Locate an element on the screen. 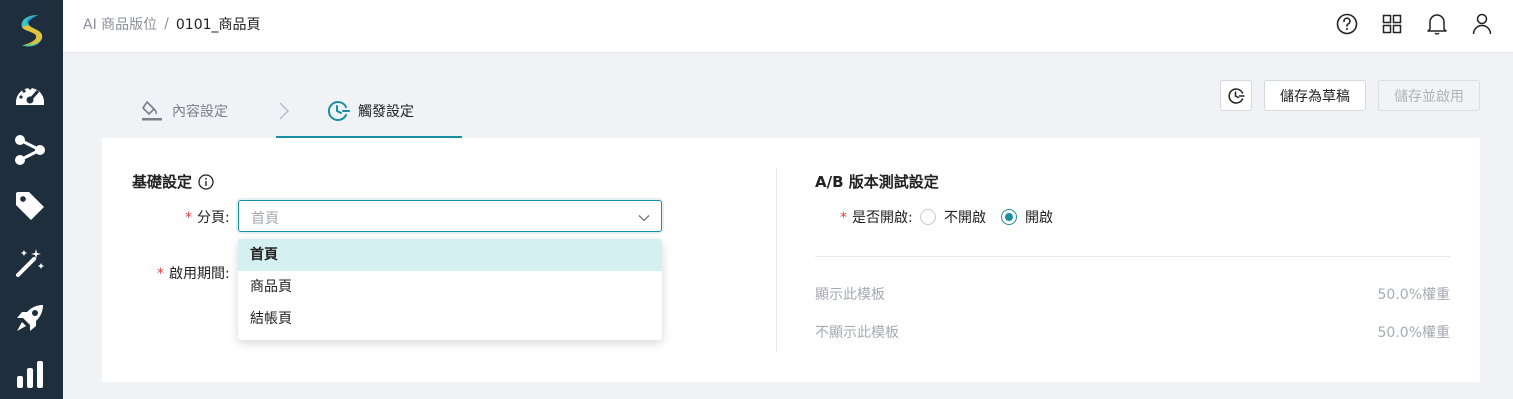  tag-icon is located at coordinates (30, 206).